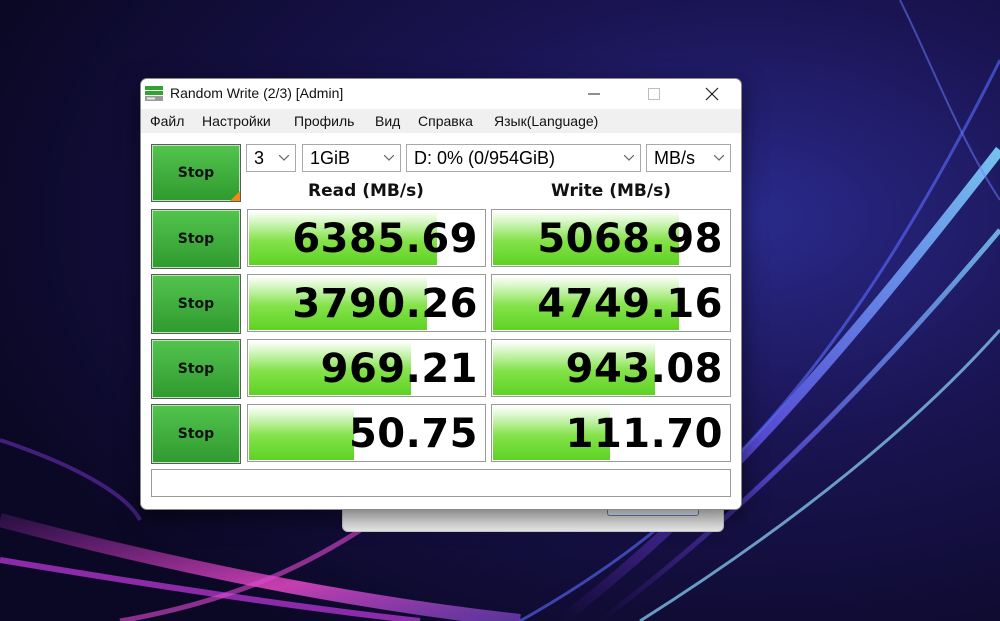 This screenshot has width=1000, height=621. I want to click on stop-all-label: Stop, so click(196, 173).